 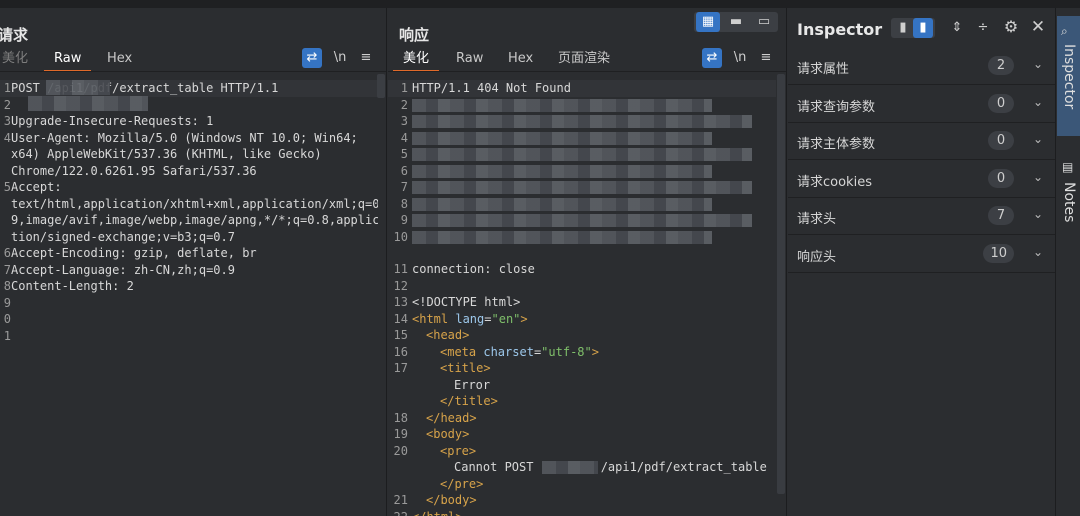 I want to click on rail-tab-notes: ▤ Notes, so click(x=1068, y=204).